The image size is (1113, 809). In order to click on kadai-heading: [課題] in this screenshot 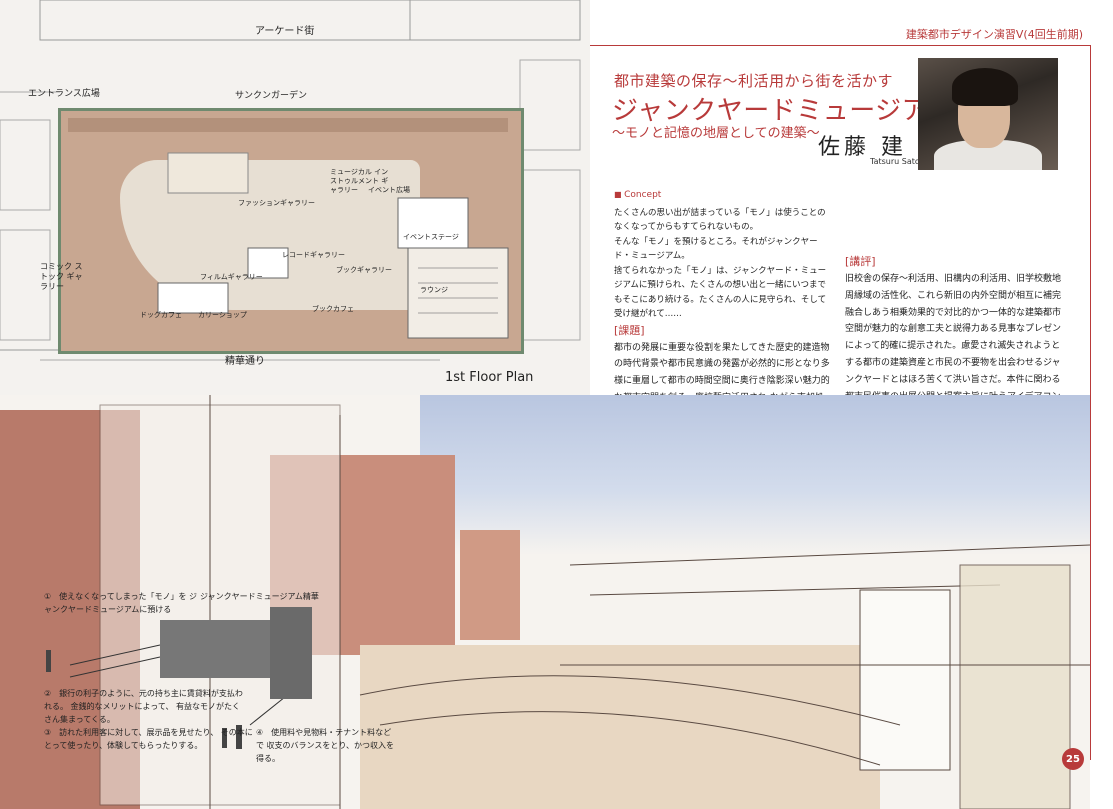, I will do `click(629, 330)`.